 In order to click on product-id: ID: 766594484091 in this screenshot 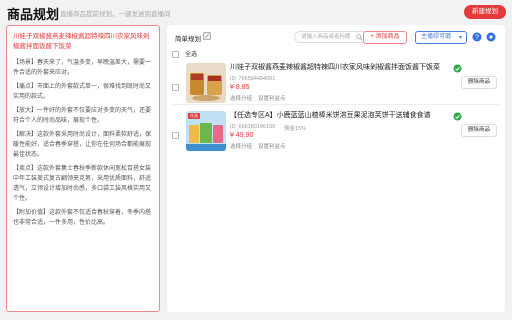, I will do `click(253, 79)`.